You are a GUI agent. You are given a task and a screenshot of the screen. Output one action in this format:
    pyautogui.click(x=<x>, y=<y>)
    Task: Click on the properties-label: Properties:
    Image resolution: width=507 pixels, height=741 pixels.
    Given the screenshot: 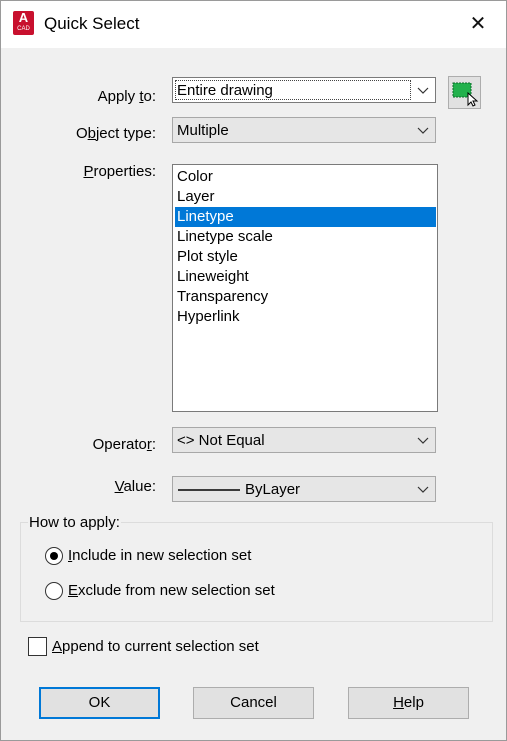 What is the action you would take?
    pyautogui.click(x=78, y=171)
    